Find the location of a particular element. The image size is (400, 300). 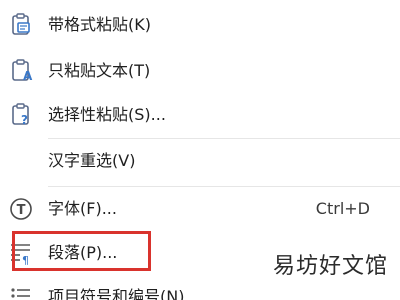

menu-item-label: 带格式粘贴(K) is located at coordinates (99, 24).